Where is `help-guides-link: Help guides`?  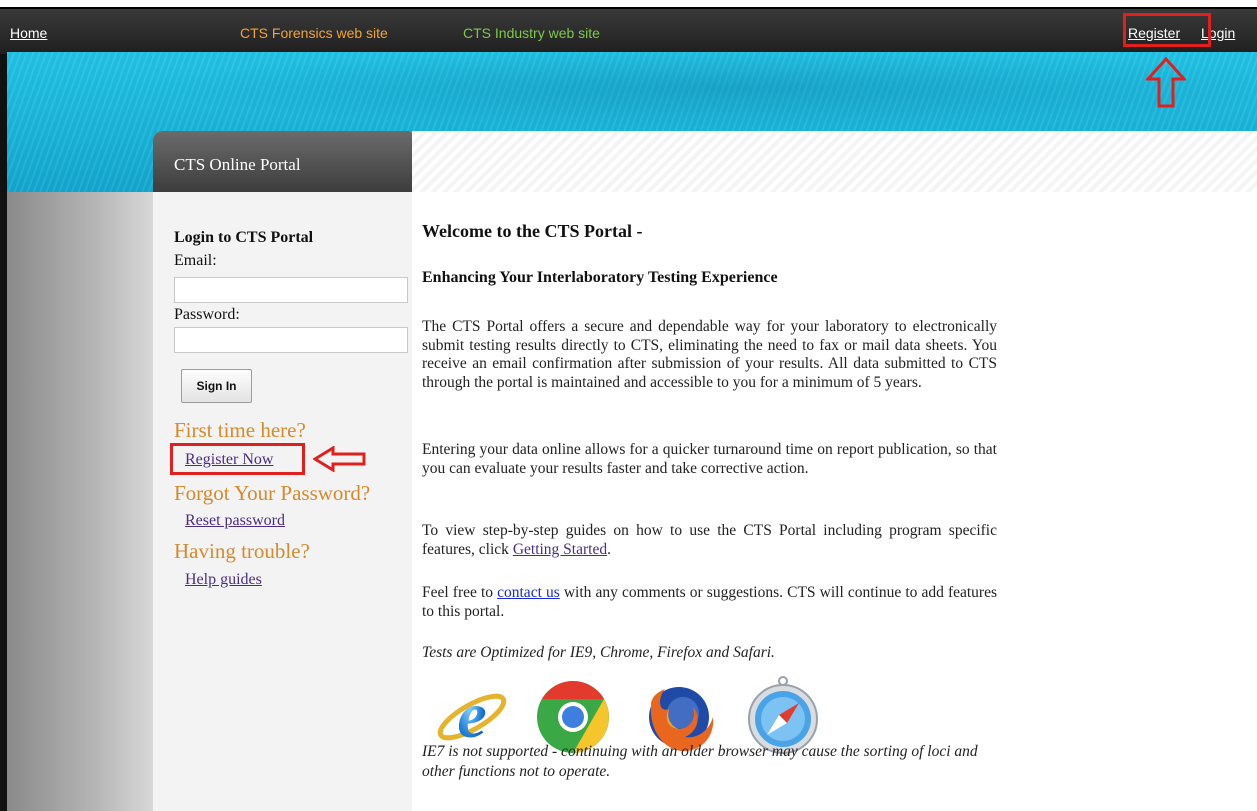
help-guides-link: Help guides is located at coordinates (223, 580).